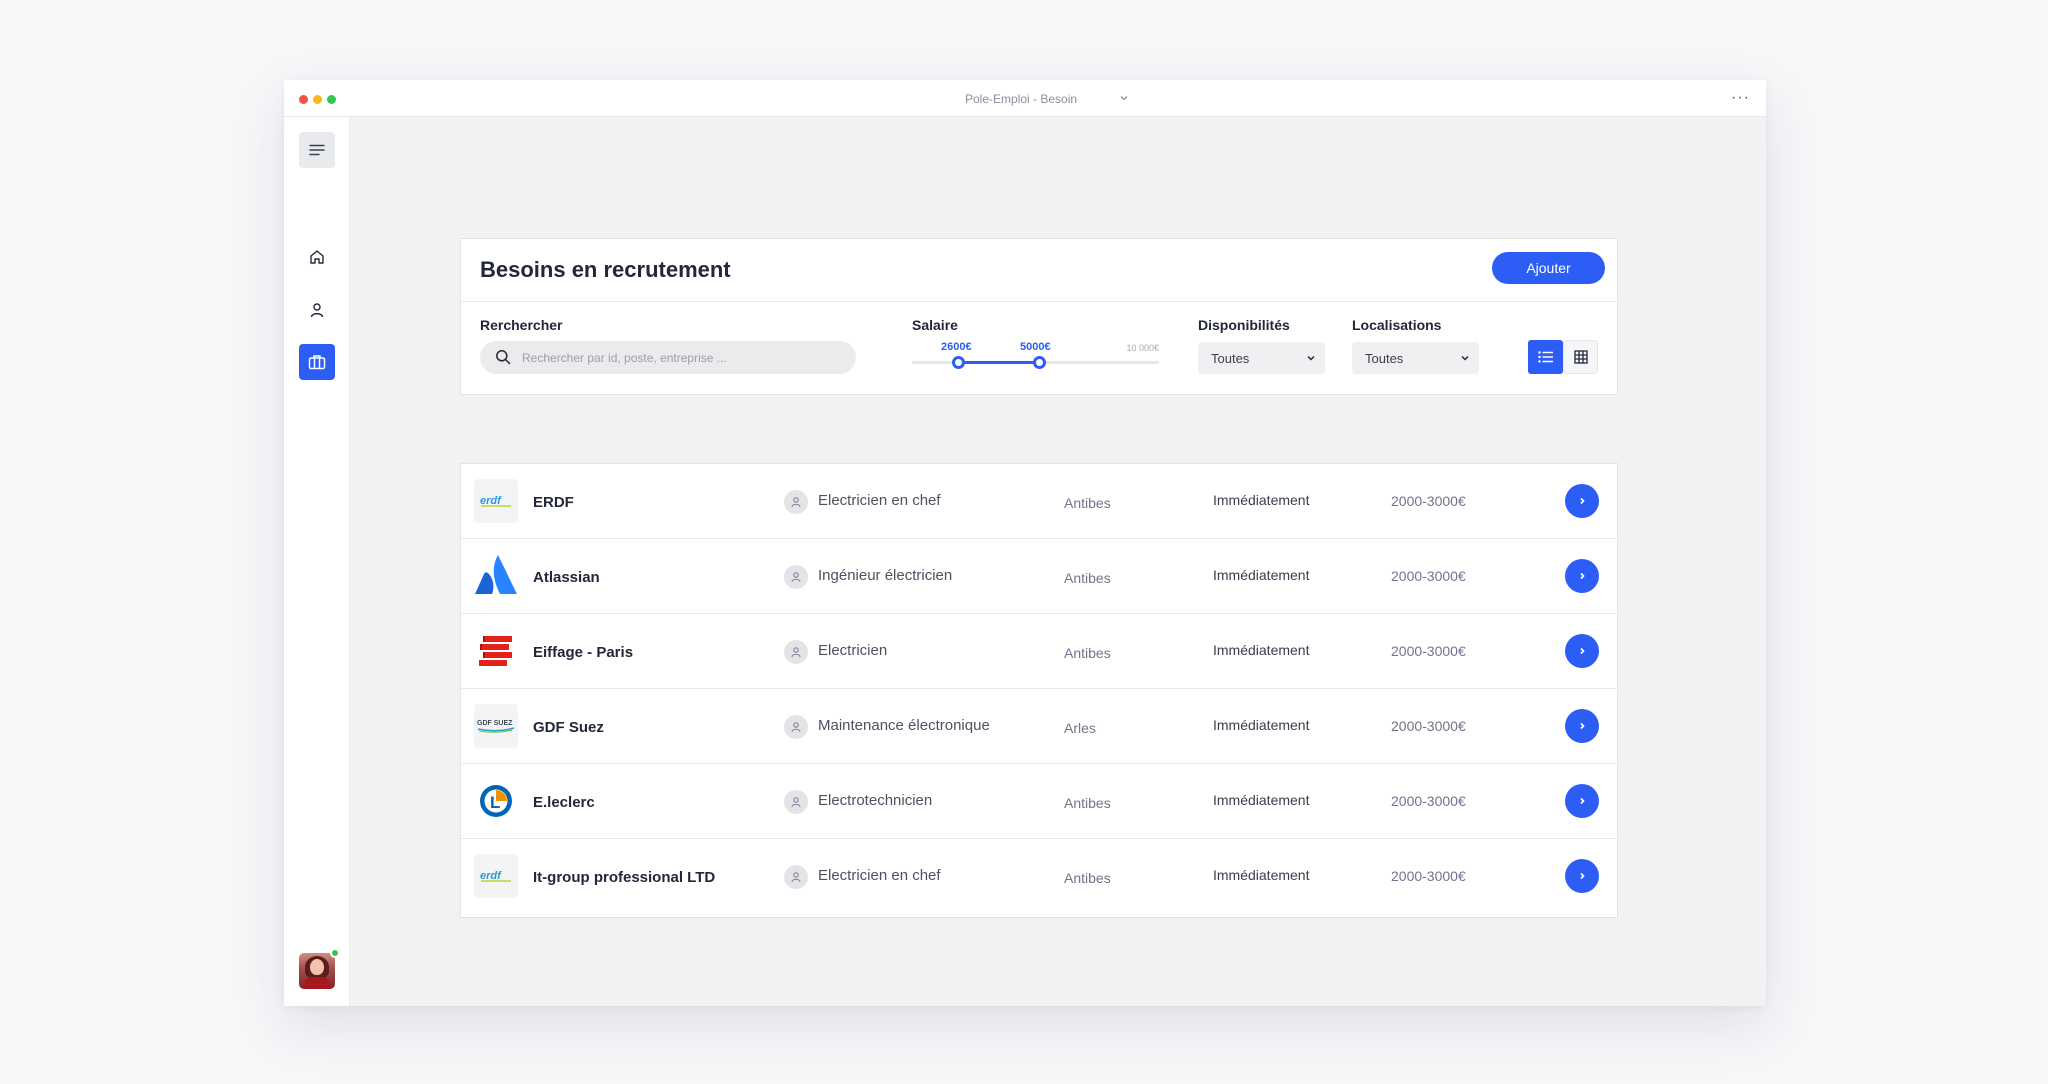 This screenshot has width=2048, height=1084. I want to click on sidebar-item-home, so click(317, 257).